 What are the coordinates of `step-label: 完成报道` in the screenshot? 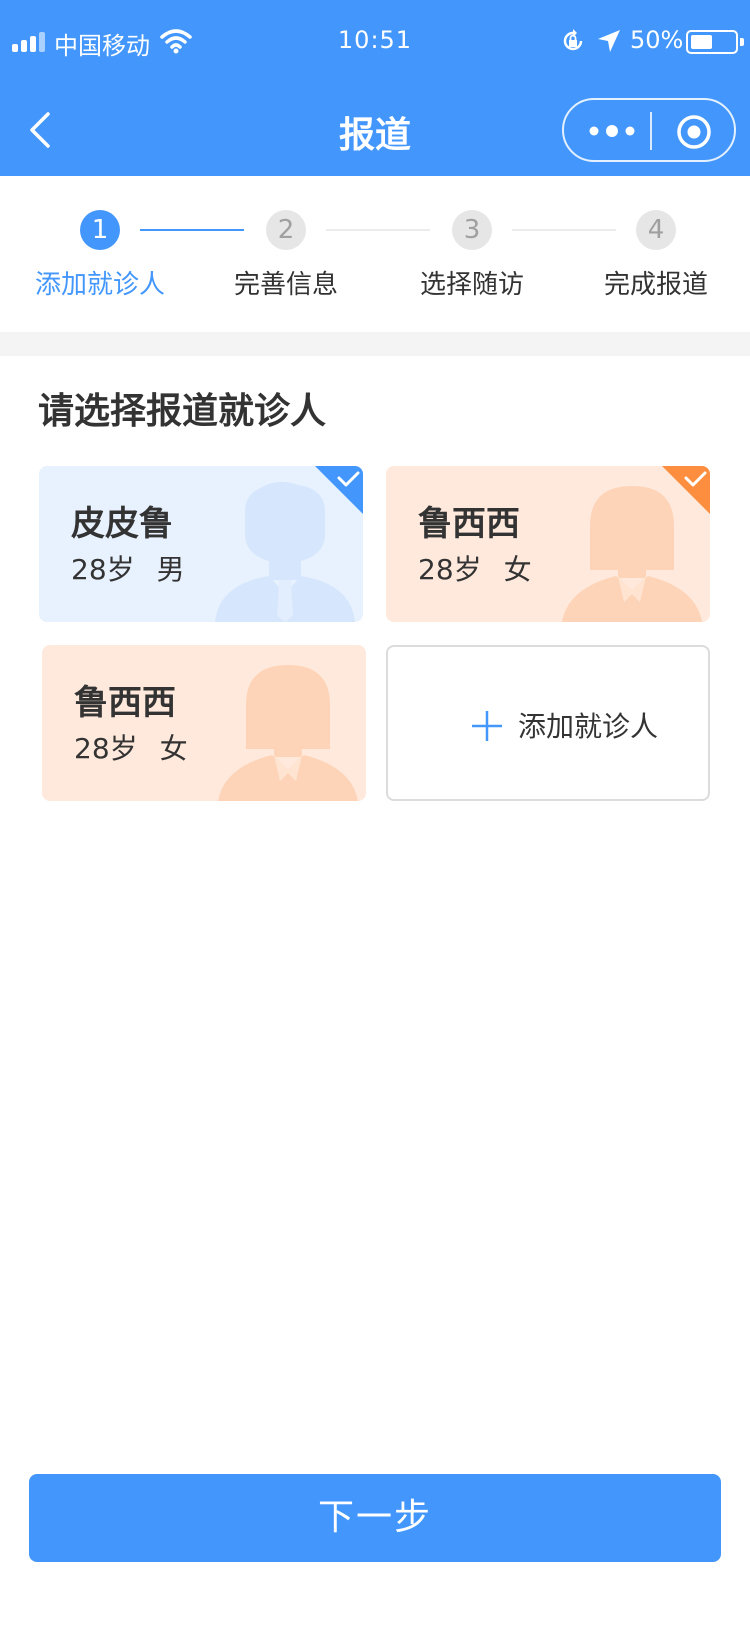 It's located at (655, 285).